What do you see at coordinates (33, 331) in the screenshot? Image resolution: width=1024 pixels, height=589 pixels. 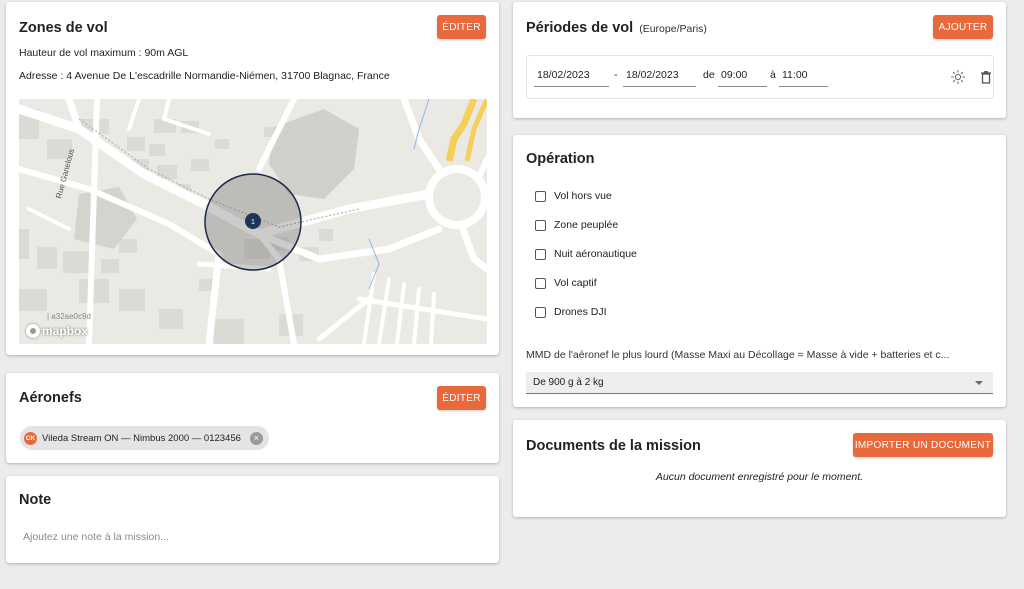 I see `mapbox-icon` at bounding box center [33, 331].